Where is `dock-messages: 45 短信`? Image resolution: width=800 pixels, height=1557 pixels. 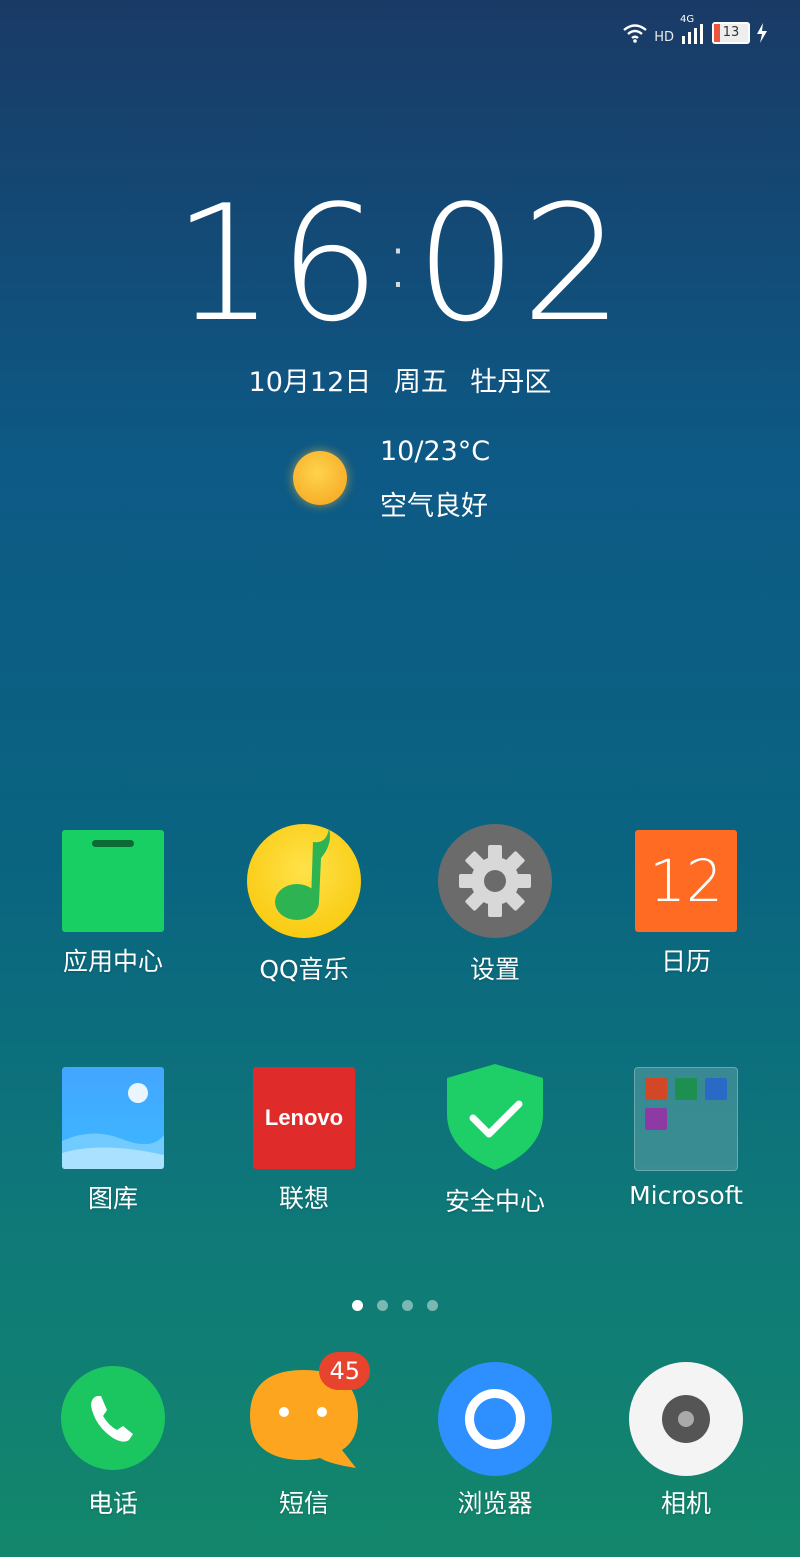
dock-messages: 45 短信 is located at coordinates (304, 1436).